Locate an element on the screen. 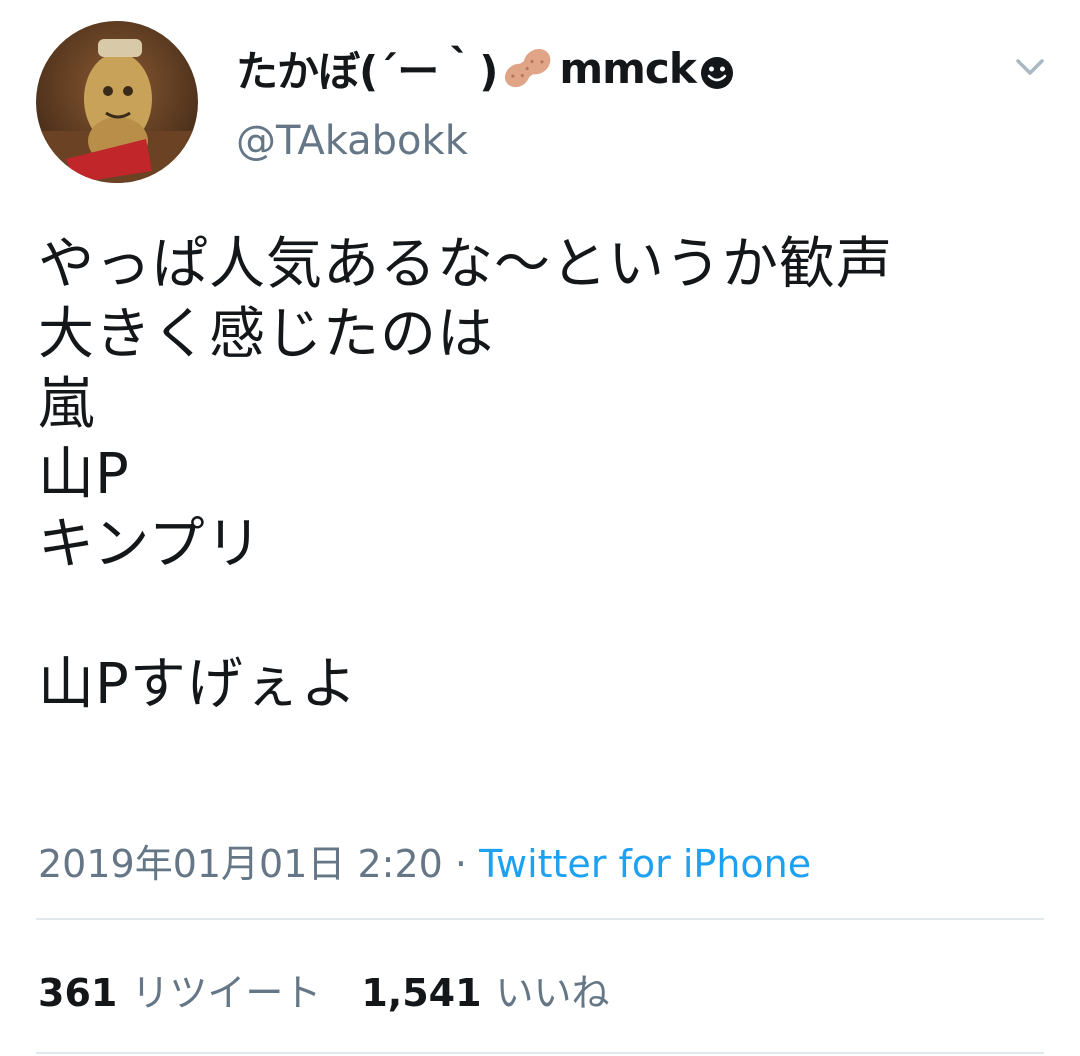  peanut-icon is located at coordinates (528, 68).